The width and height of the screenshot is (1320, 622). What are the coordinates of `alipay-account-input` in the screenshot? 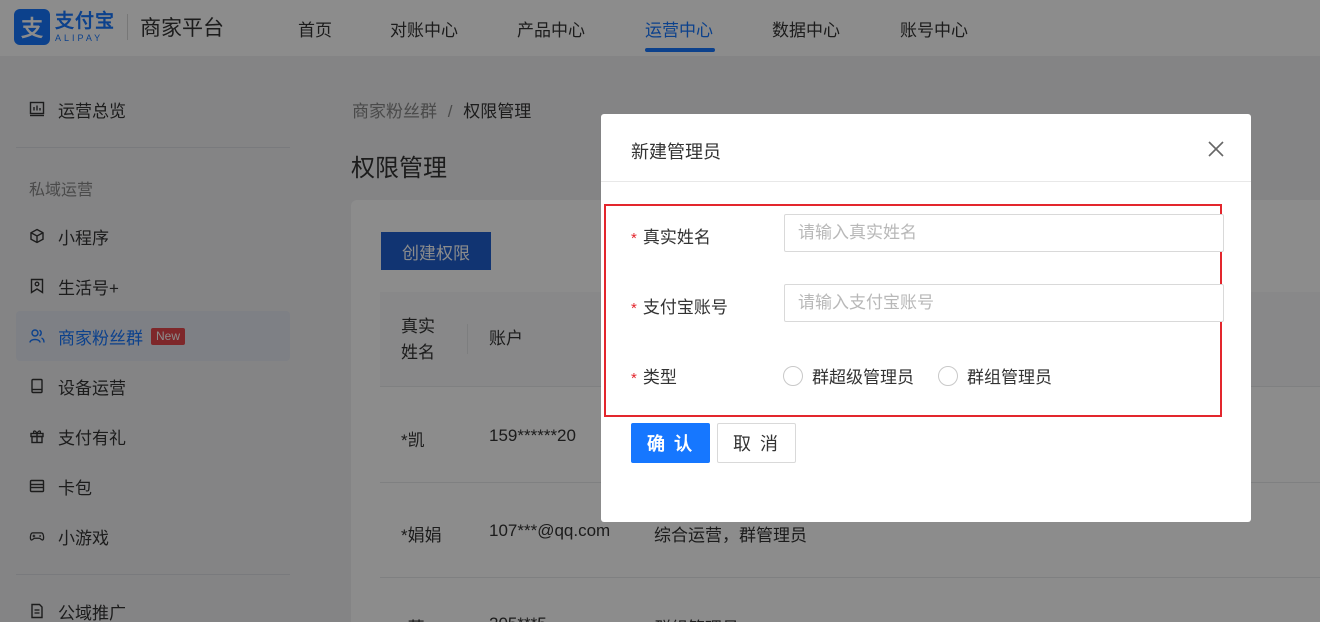 It's located at (1004, 303).